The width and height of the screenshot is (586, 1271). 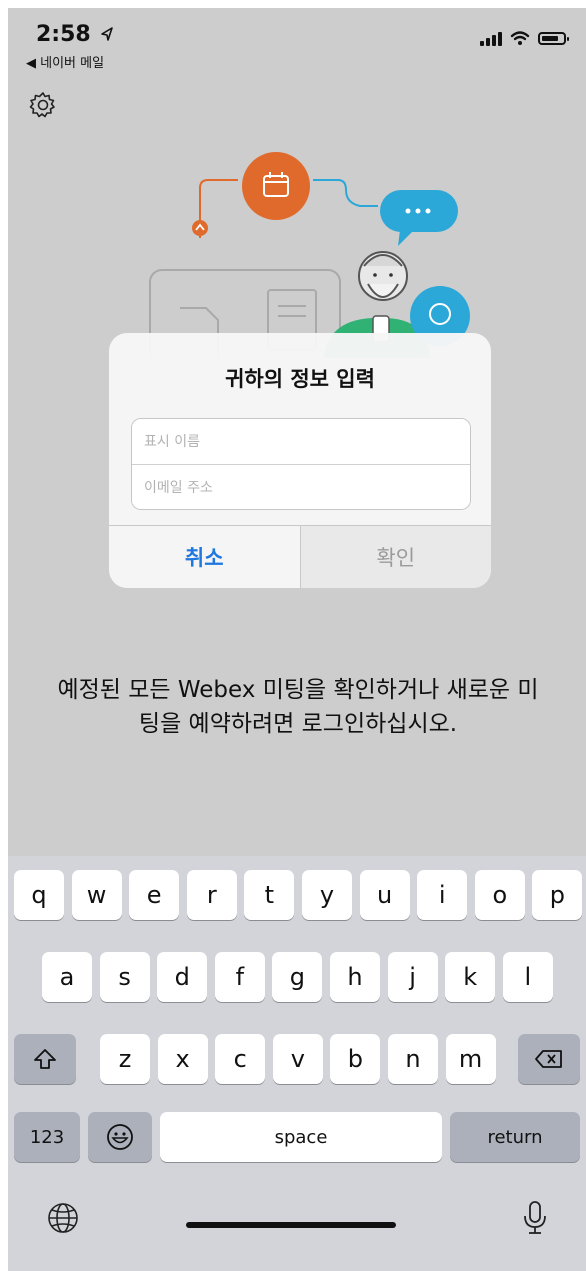 What do you see at coordinates (301, 441) in the screenshot?
I see `display-name-input` at bounding box center [301, 441].